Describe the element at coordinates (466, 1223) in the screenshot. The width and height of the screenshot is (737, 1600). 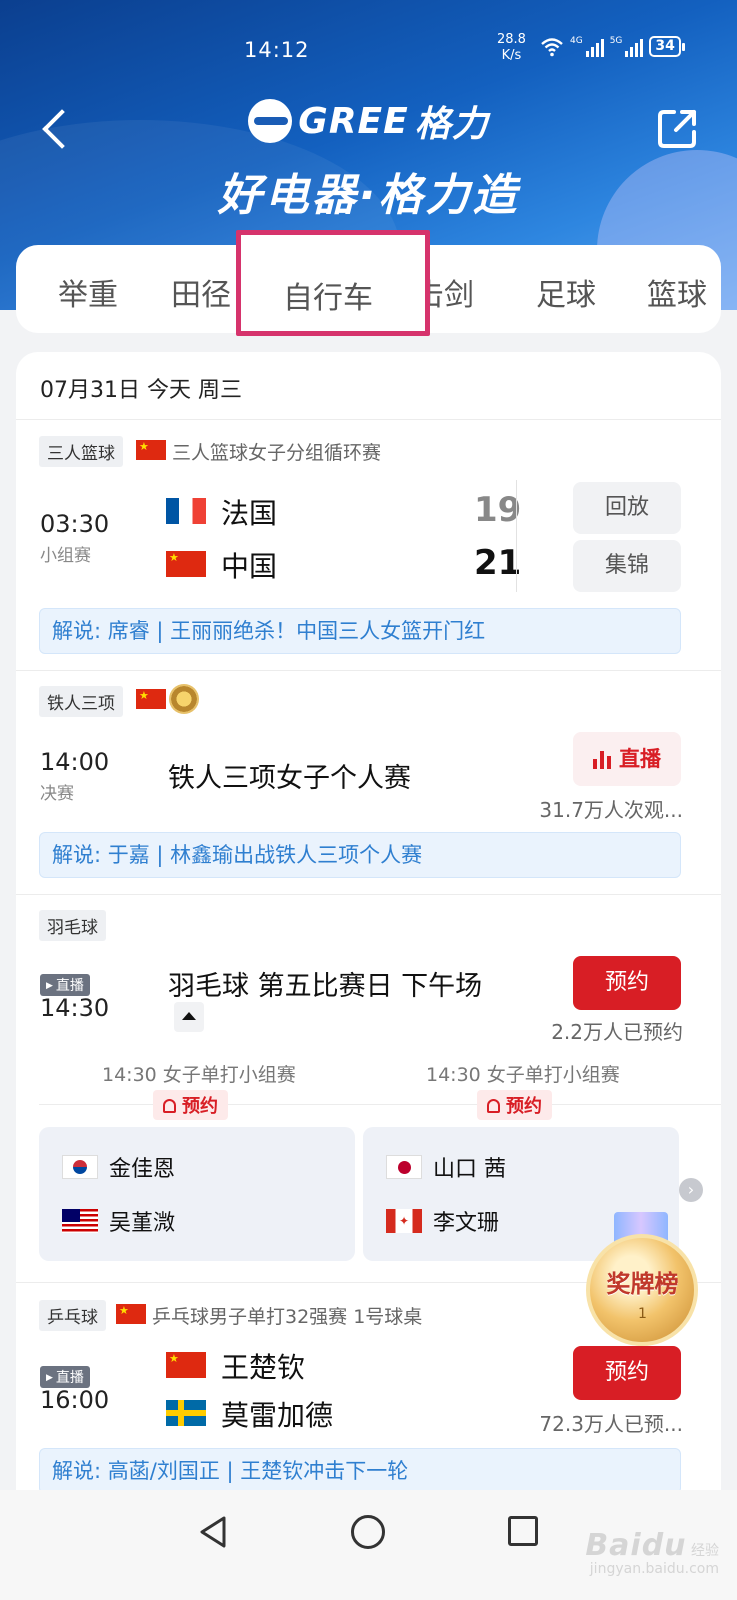
I see `player-name: 李文珊` at that location.